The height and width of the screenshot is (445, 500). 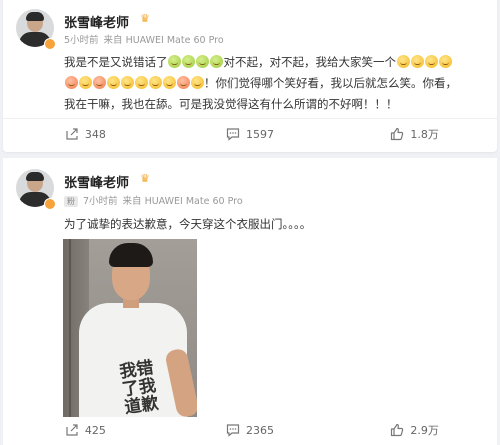 I want to click on post-meta: 5小时前 来自 HUAWEI Mate 60 Pro, so click(x=146, y=39).